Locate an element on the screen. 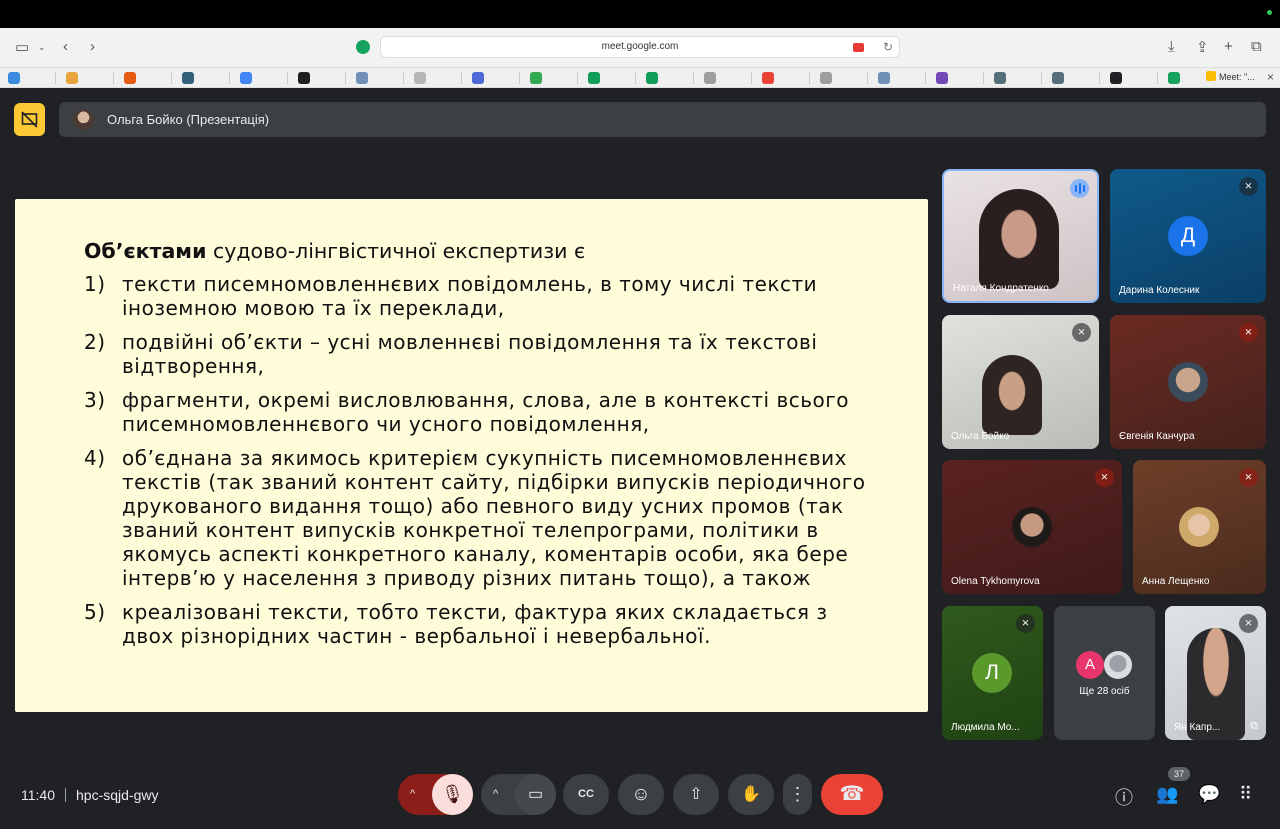 This screenshot has height=829, width=1280. back-icon: ‹ is located at coordinates (65, 46).